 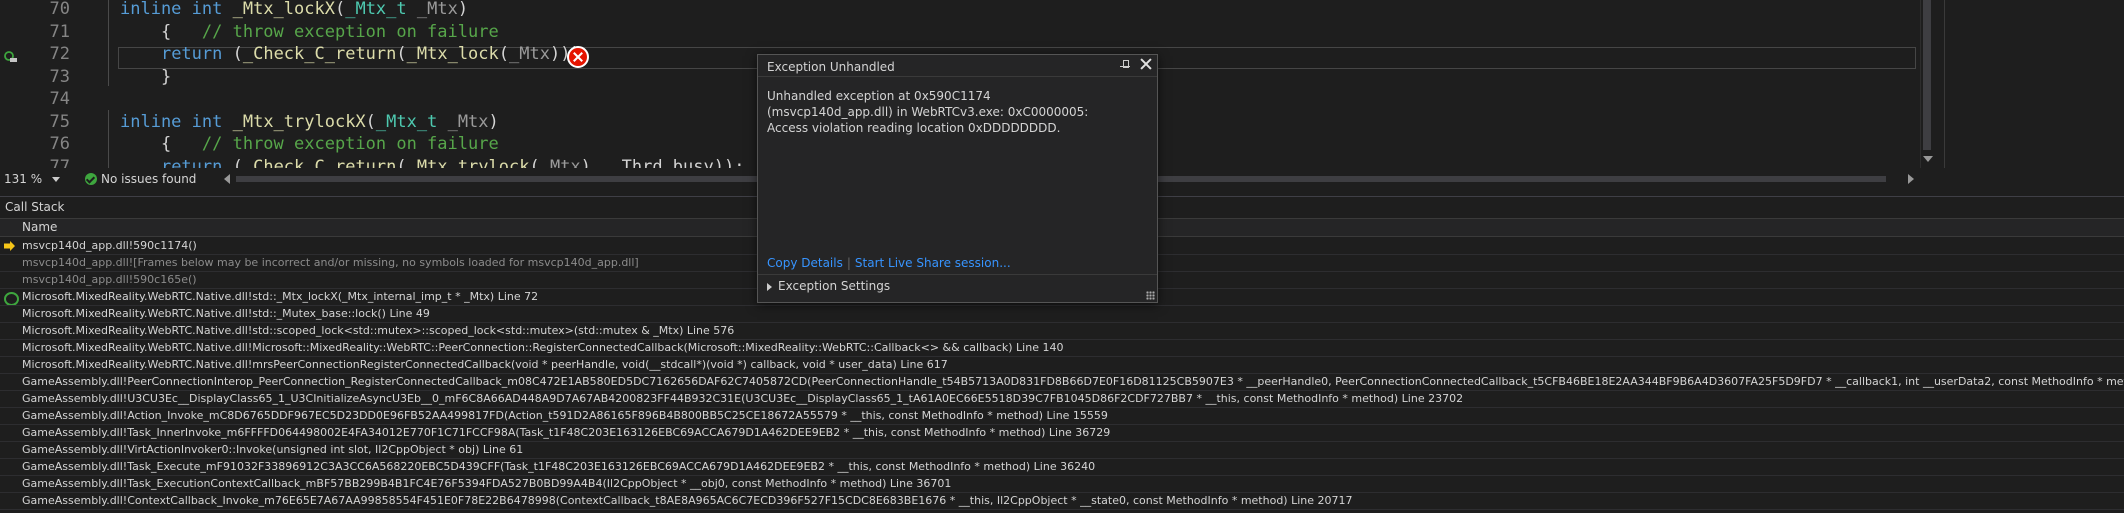 I want to click on code-text: }, so click(x=145, y=77).